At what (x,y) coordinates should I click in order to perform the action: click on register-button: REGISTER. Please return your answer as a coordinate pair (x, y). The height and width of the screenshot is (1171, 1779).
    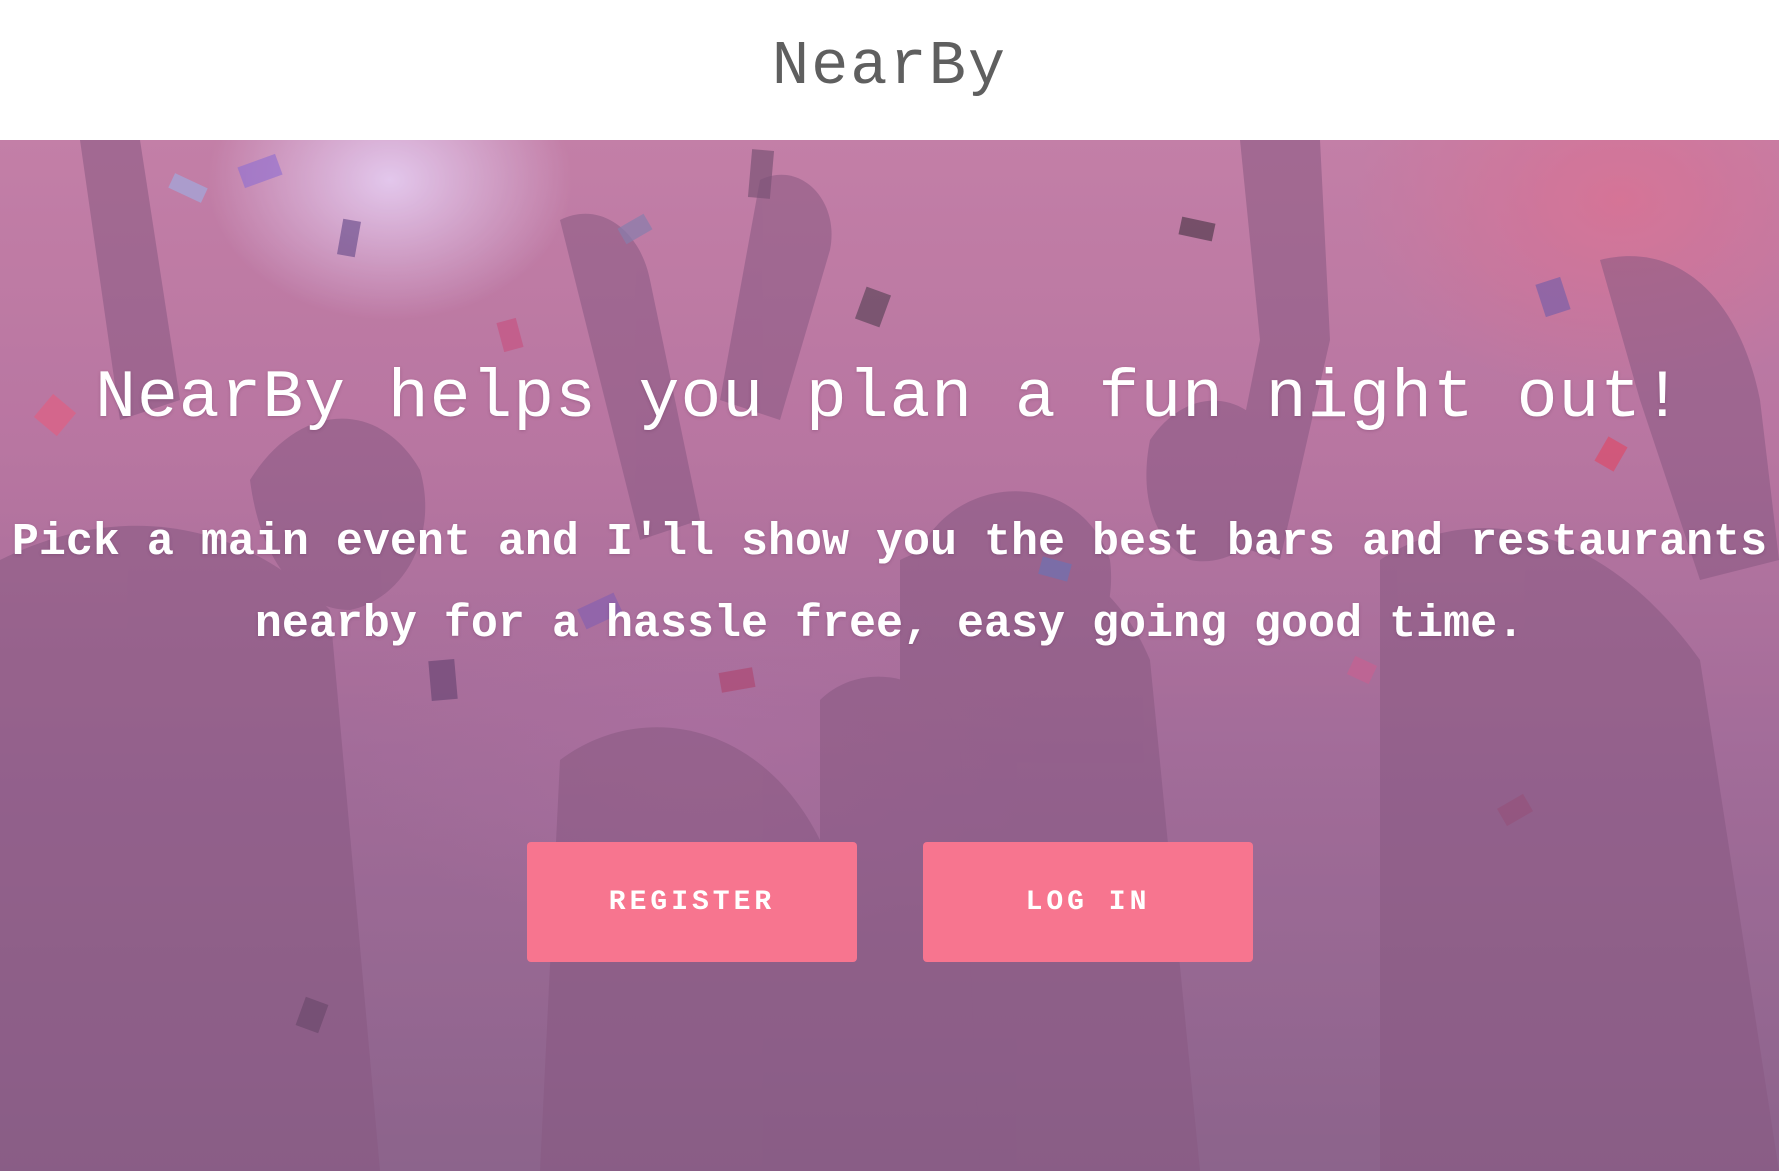
    Looking at the image, I should click on (692, 902).